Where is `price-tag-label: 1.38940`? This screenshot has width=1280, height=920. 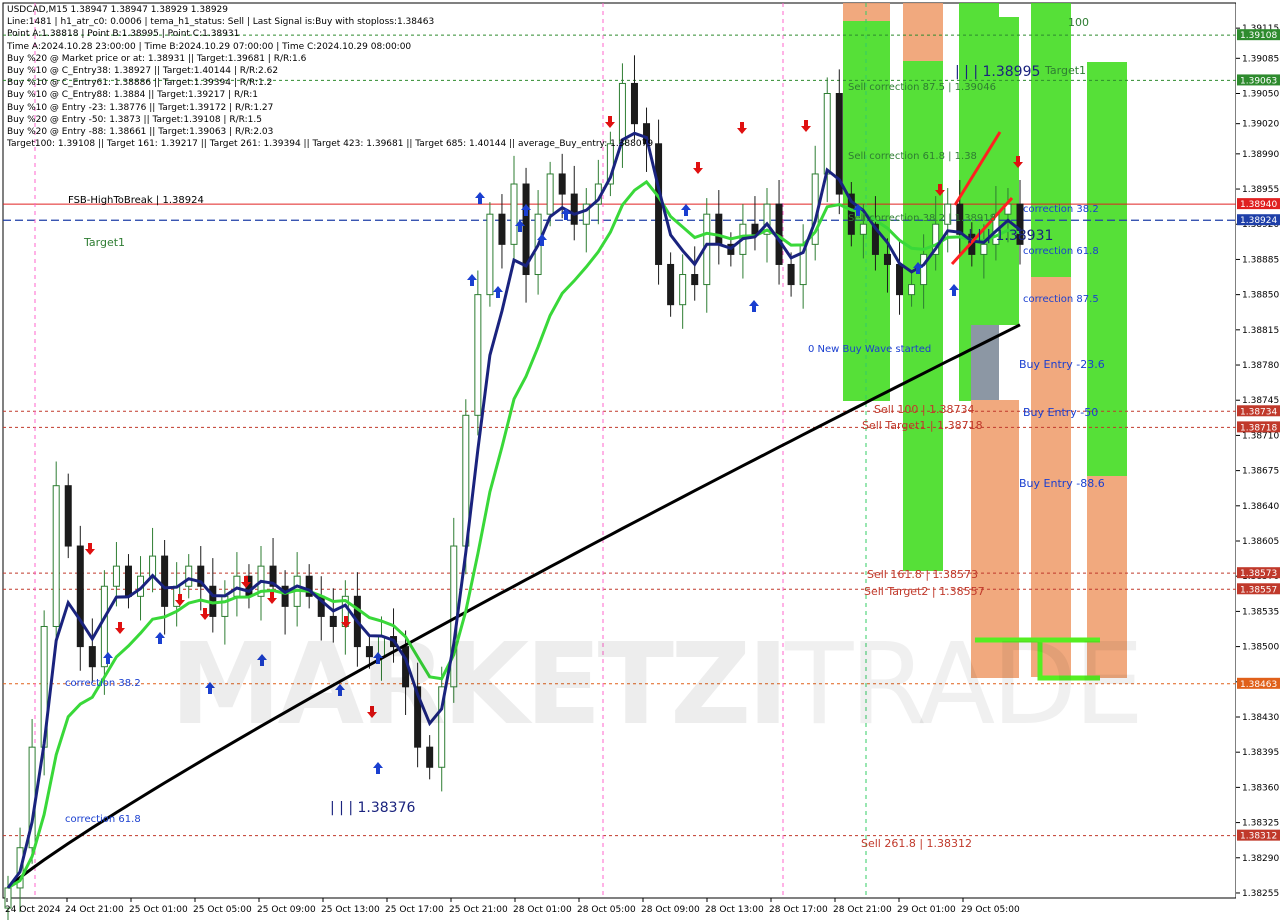
price-tag-label: 1.38940 is located at coordinates (1258, 205).